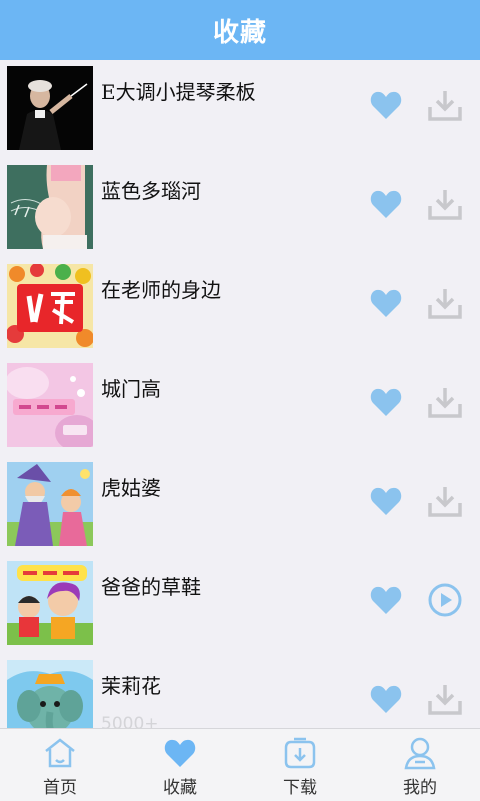  Describe the element at coordinates (151, 587) in the screenshot. I see `song-title: 爸爸的草鞋` at that location.